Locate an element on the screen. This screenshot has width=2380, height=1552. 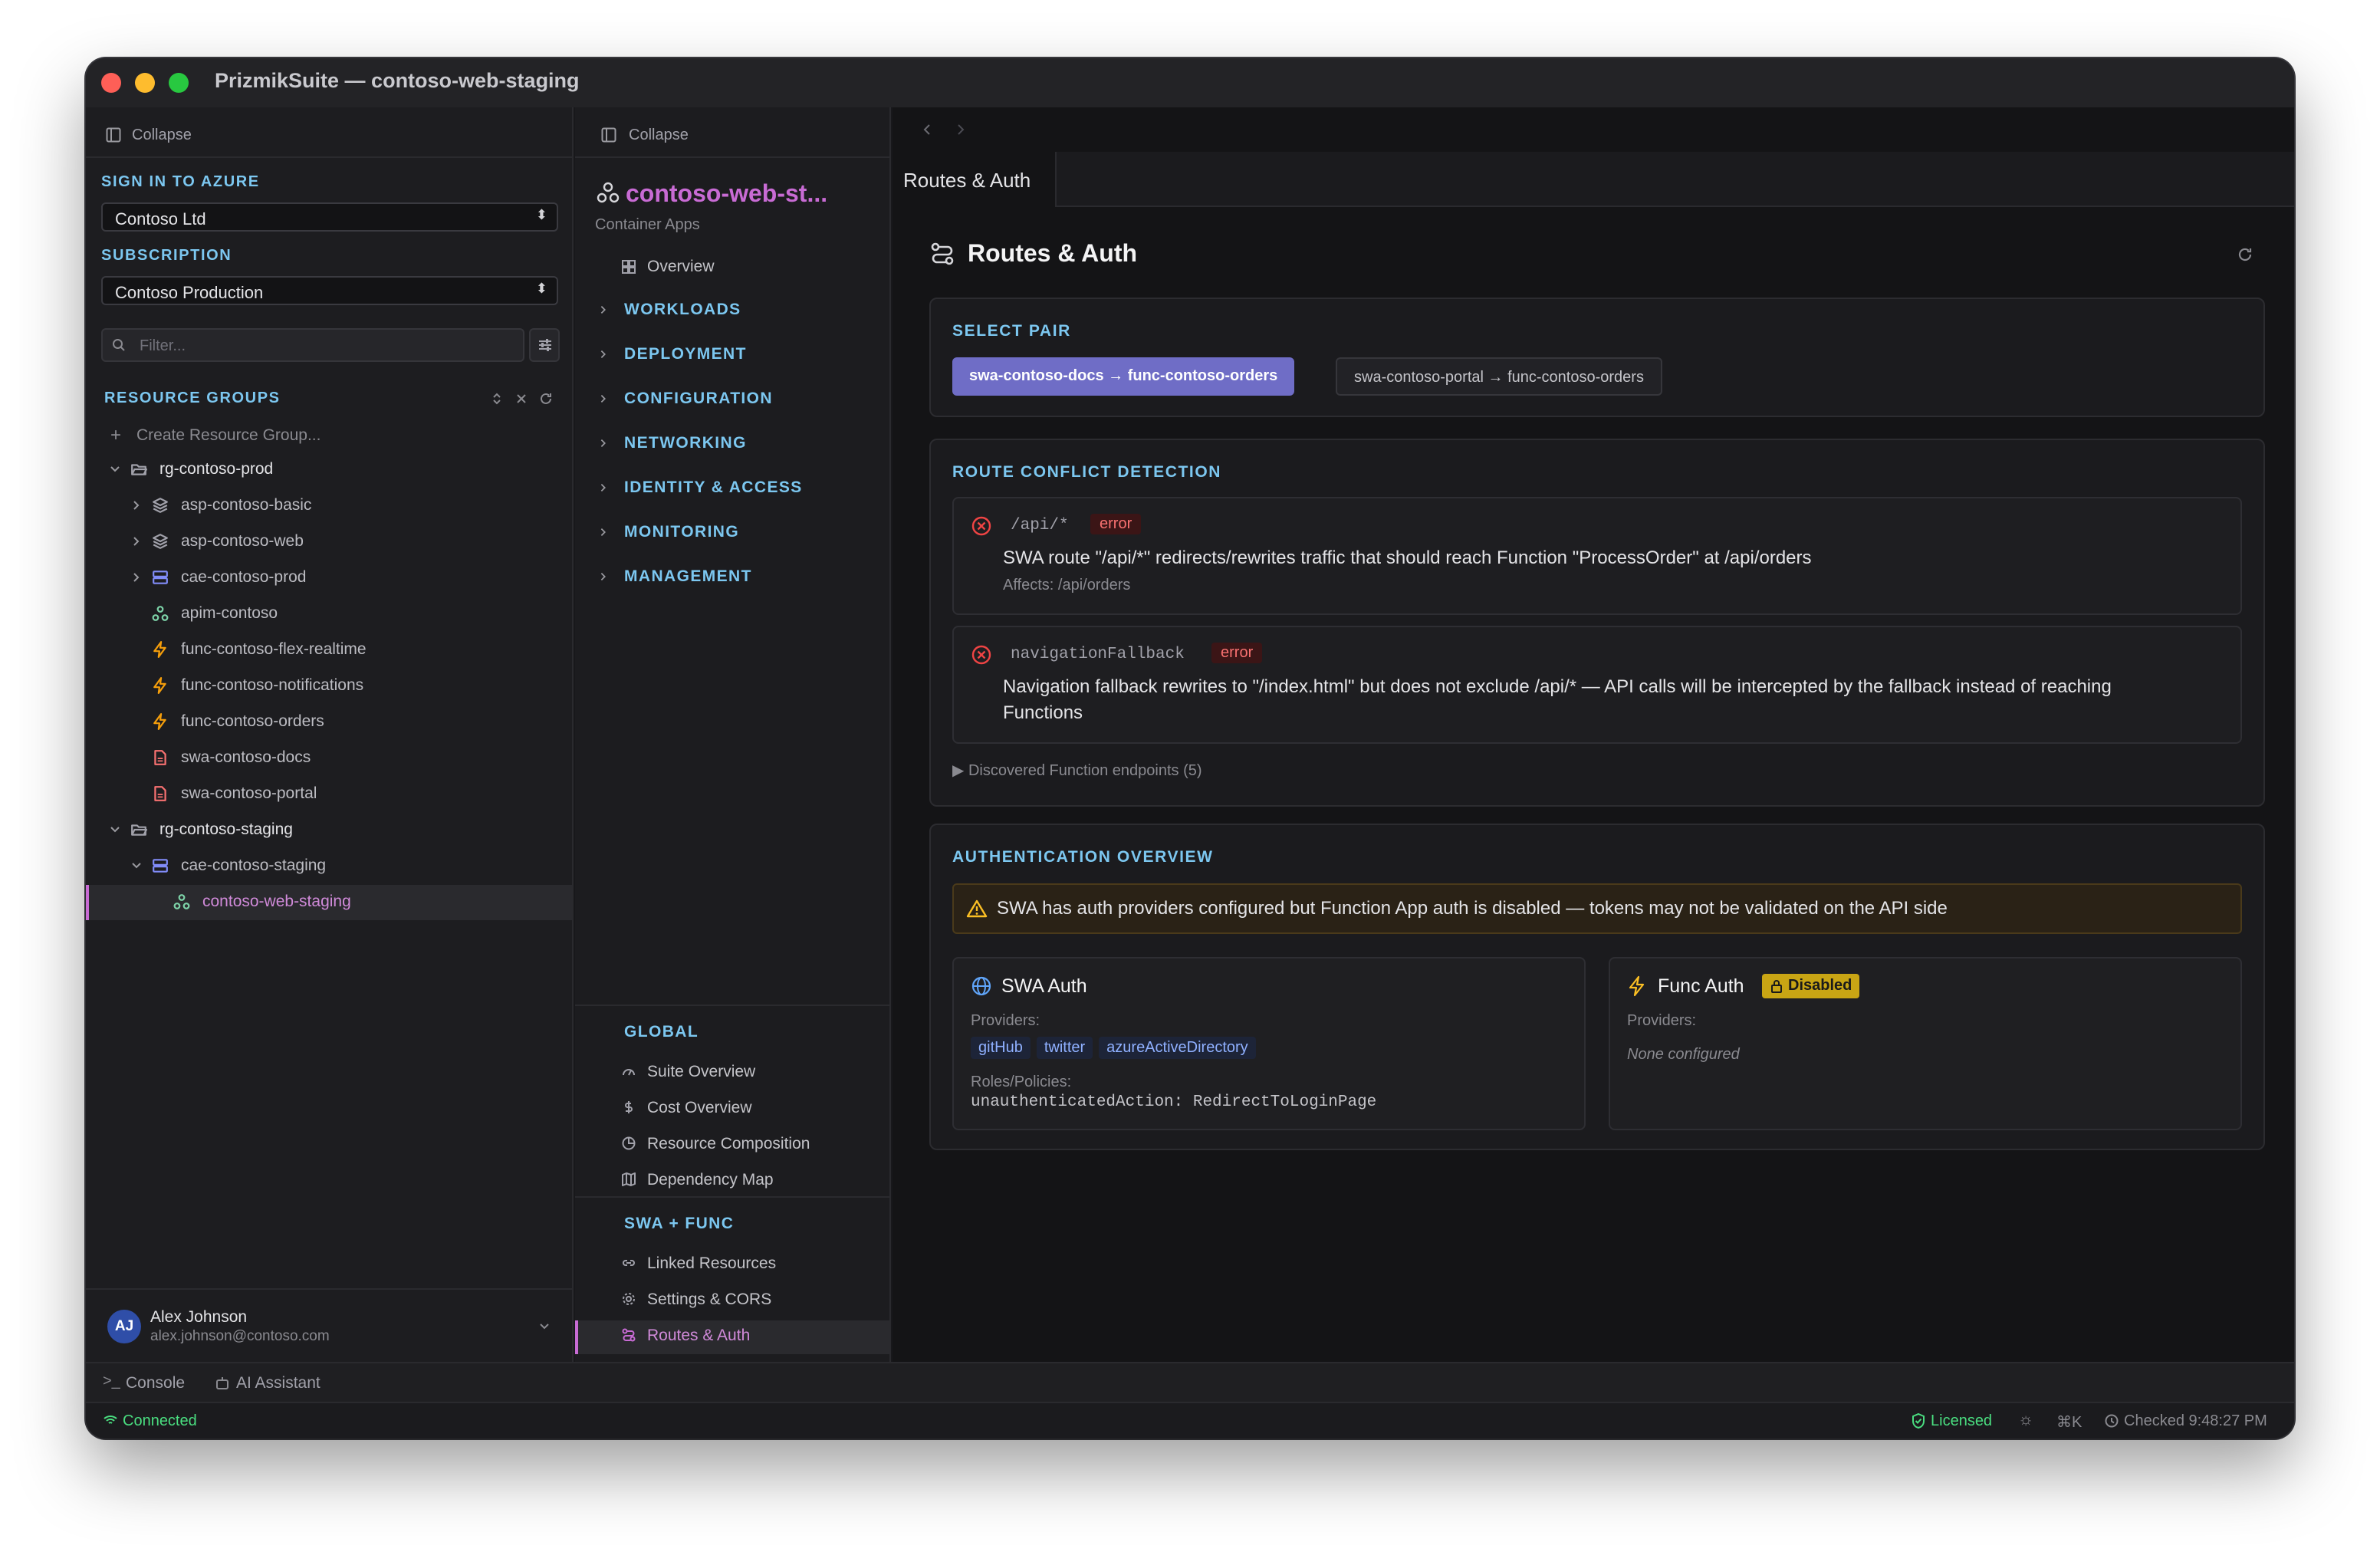
nav-item-overview: Overview is located at coordinates (681, 267).